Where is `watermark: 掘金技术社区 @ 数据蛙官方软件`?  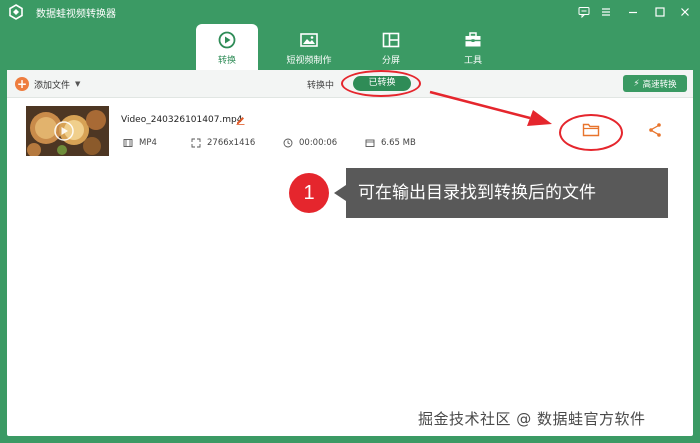 watermark: 掘金技术社区 @ 数据蛙官方软件 is located at coordinates (532, 419).